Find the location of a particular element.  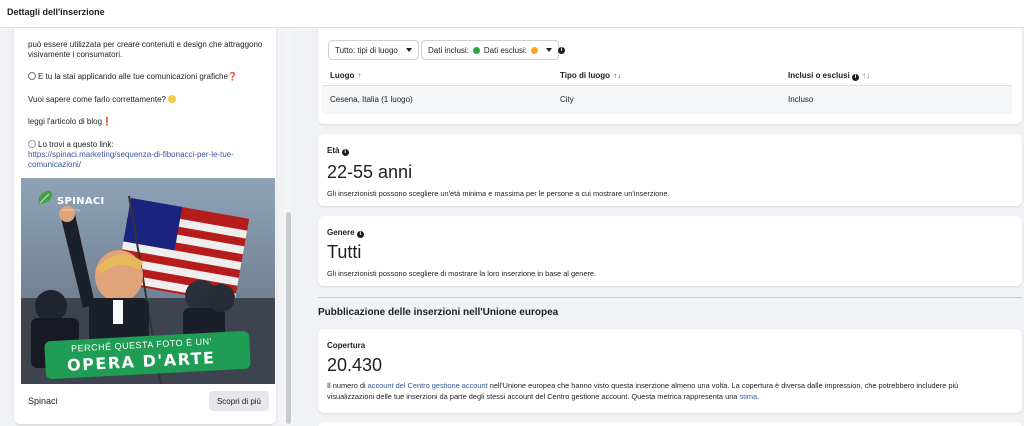

spinaci-logo: SPINACI marketing is located at coordinates (69, 200).